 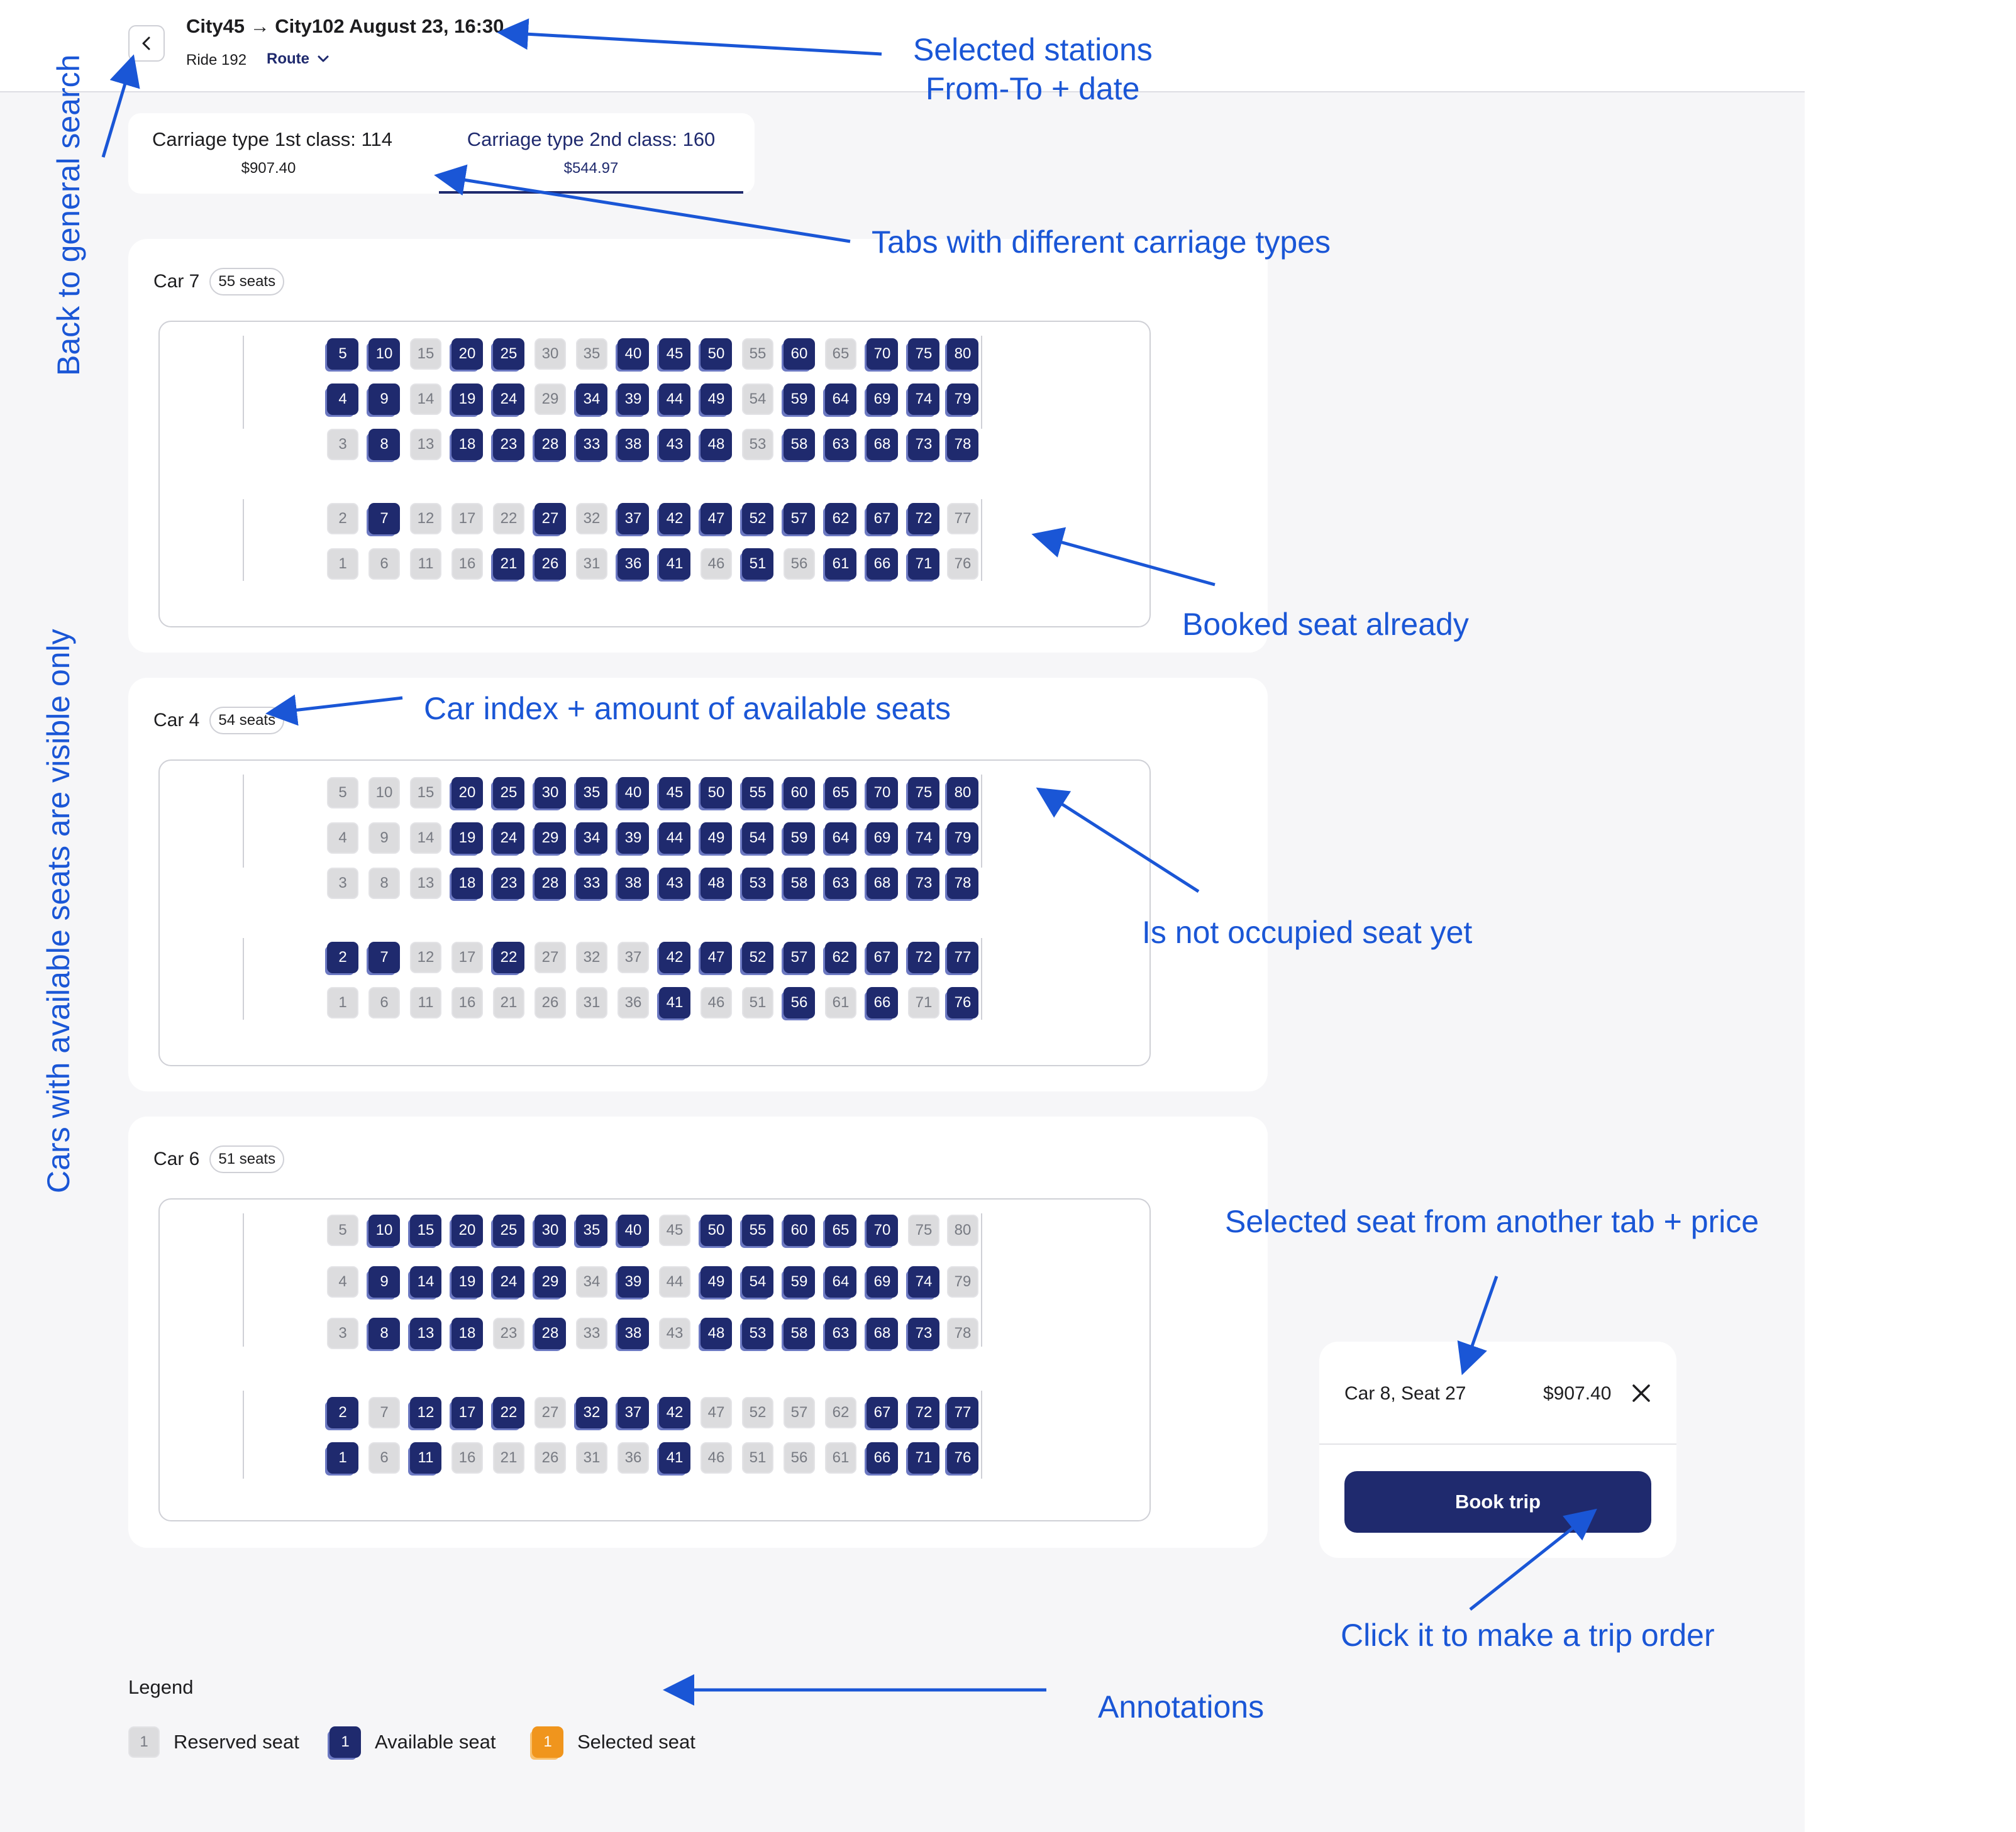 What do you see at coordinates (799, 518) in the screenshot?
I see `seat-57: 57` at bounding box center [799, 518].